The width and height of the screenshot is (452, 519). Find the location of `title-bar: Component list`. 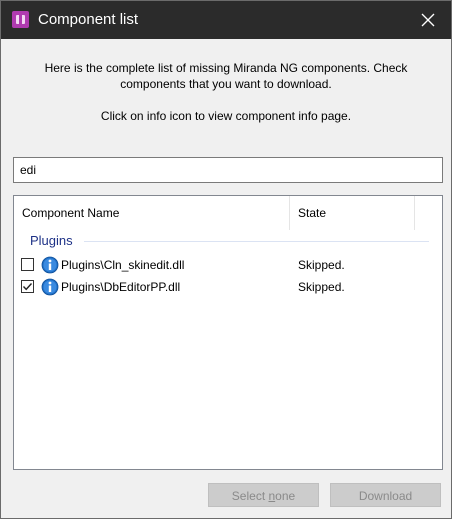

title-bar: Component list is located at coordinates (226, 20).